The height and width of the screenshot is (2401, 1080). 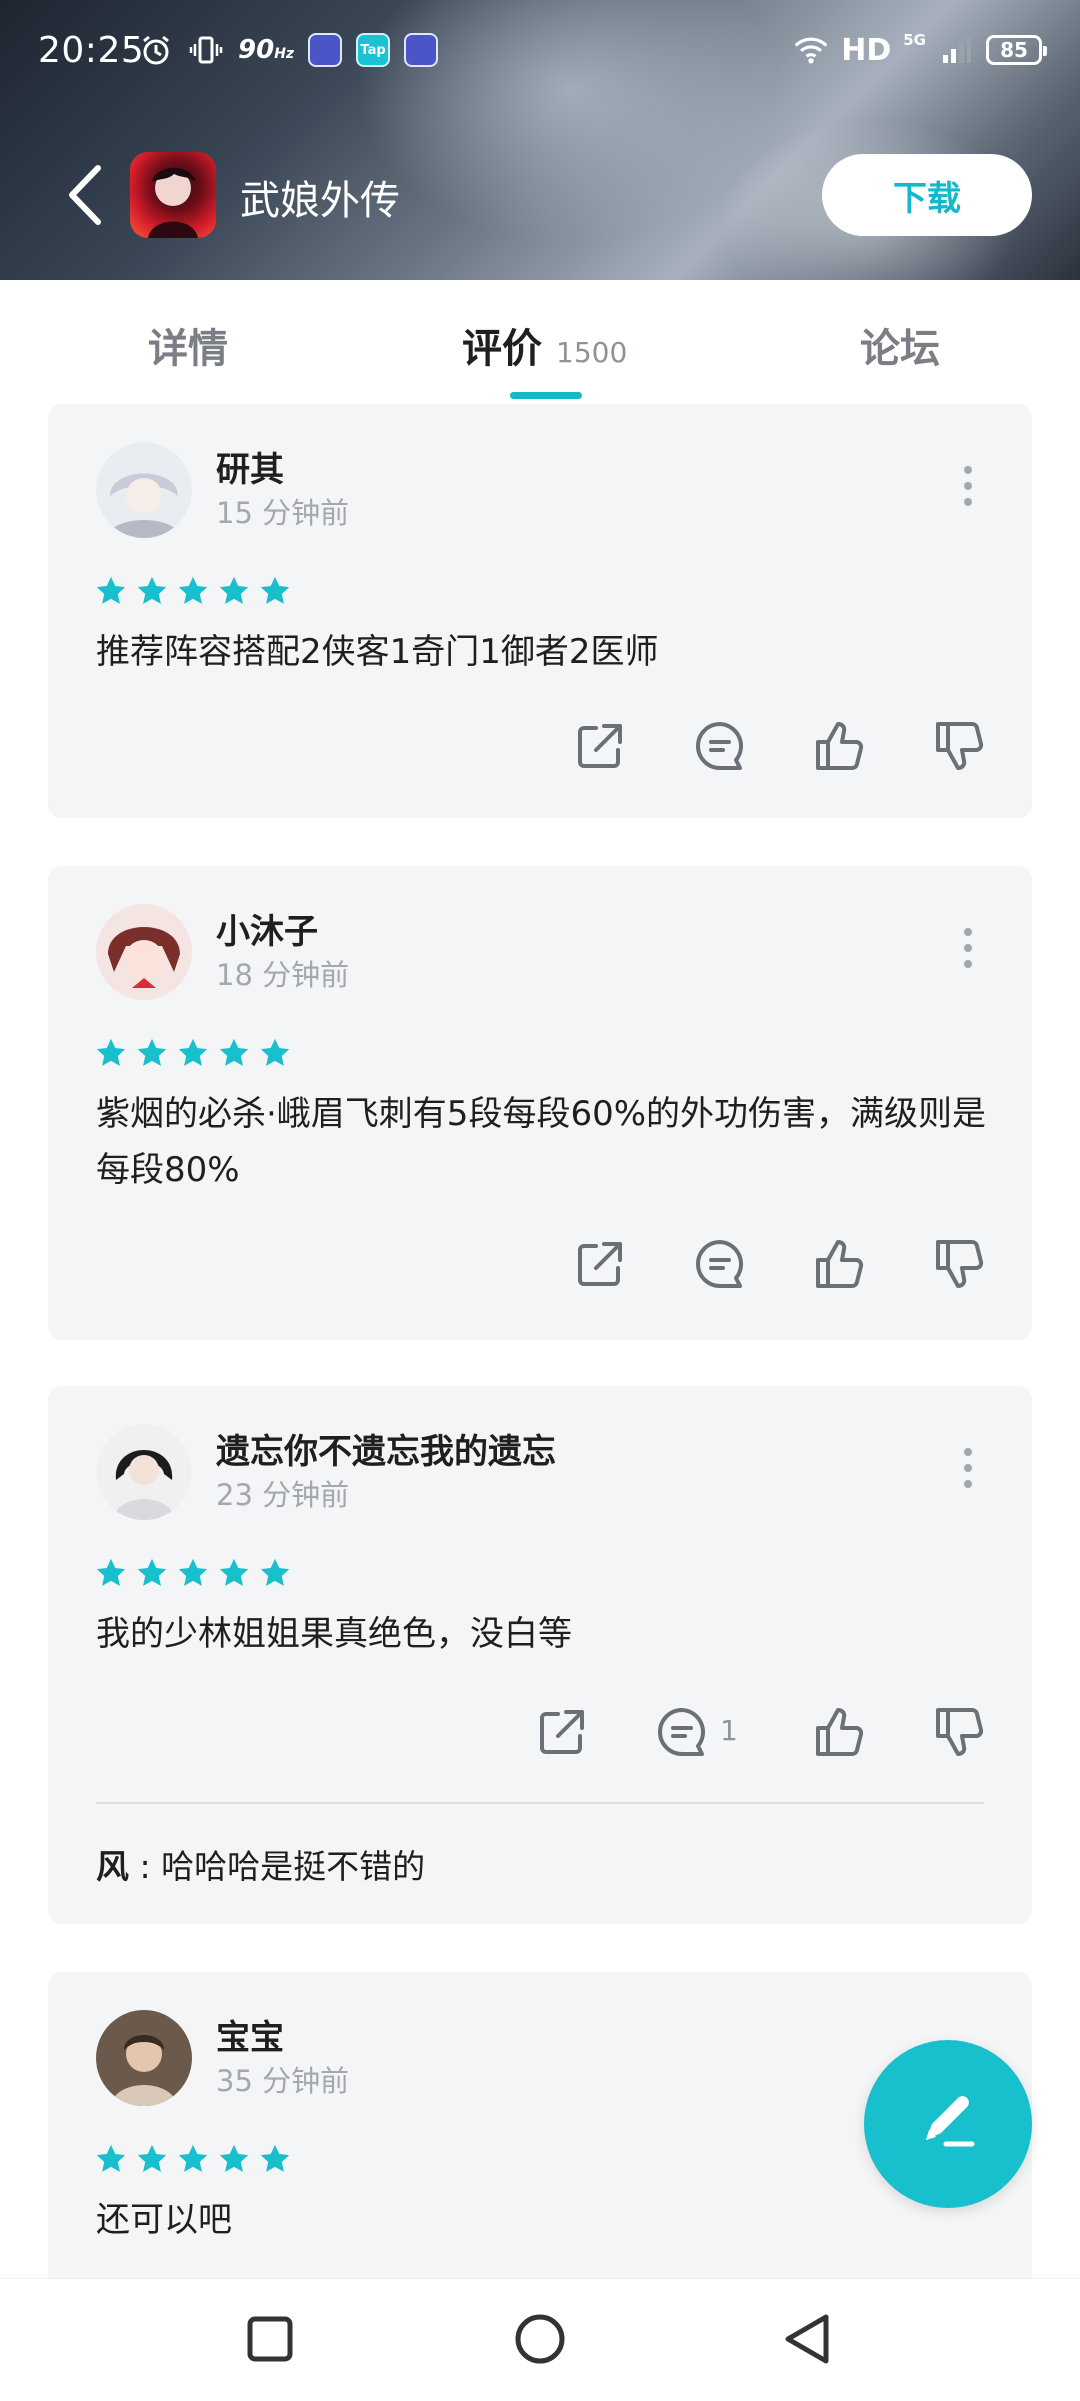 I want to click on back-button, so click(x=85, y=195).